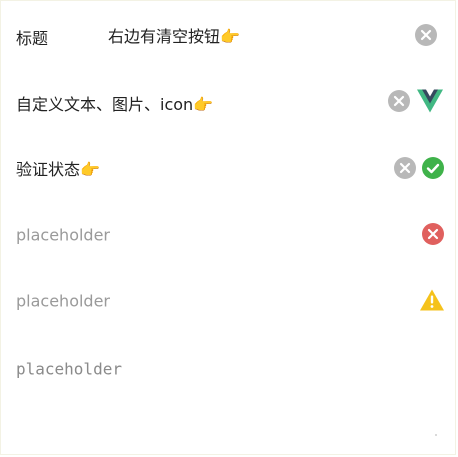 The width and height of the screenshot is (458, 457). I want to click on title-input-value: 右边有清空按钮, so click(164, 36).